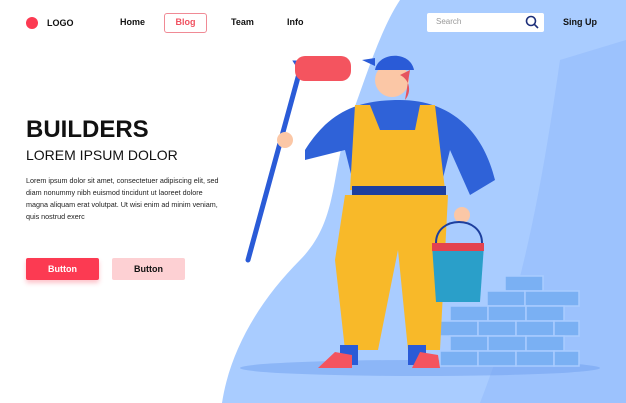 Image resolution: width=626 pixels, height=403 pixels. What do you see at coordinates (148, 269) in the screenshot?
I see `secondary-button: Button` at bounding box center [148, 269].